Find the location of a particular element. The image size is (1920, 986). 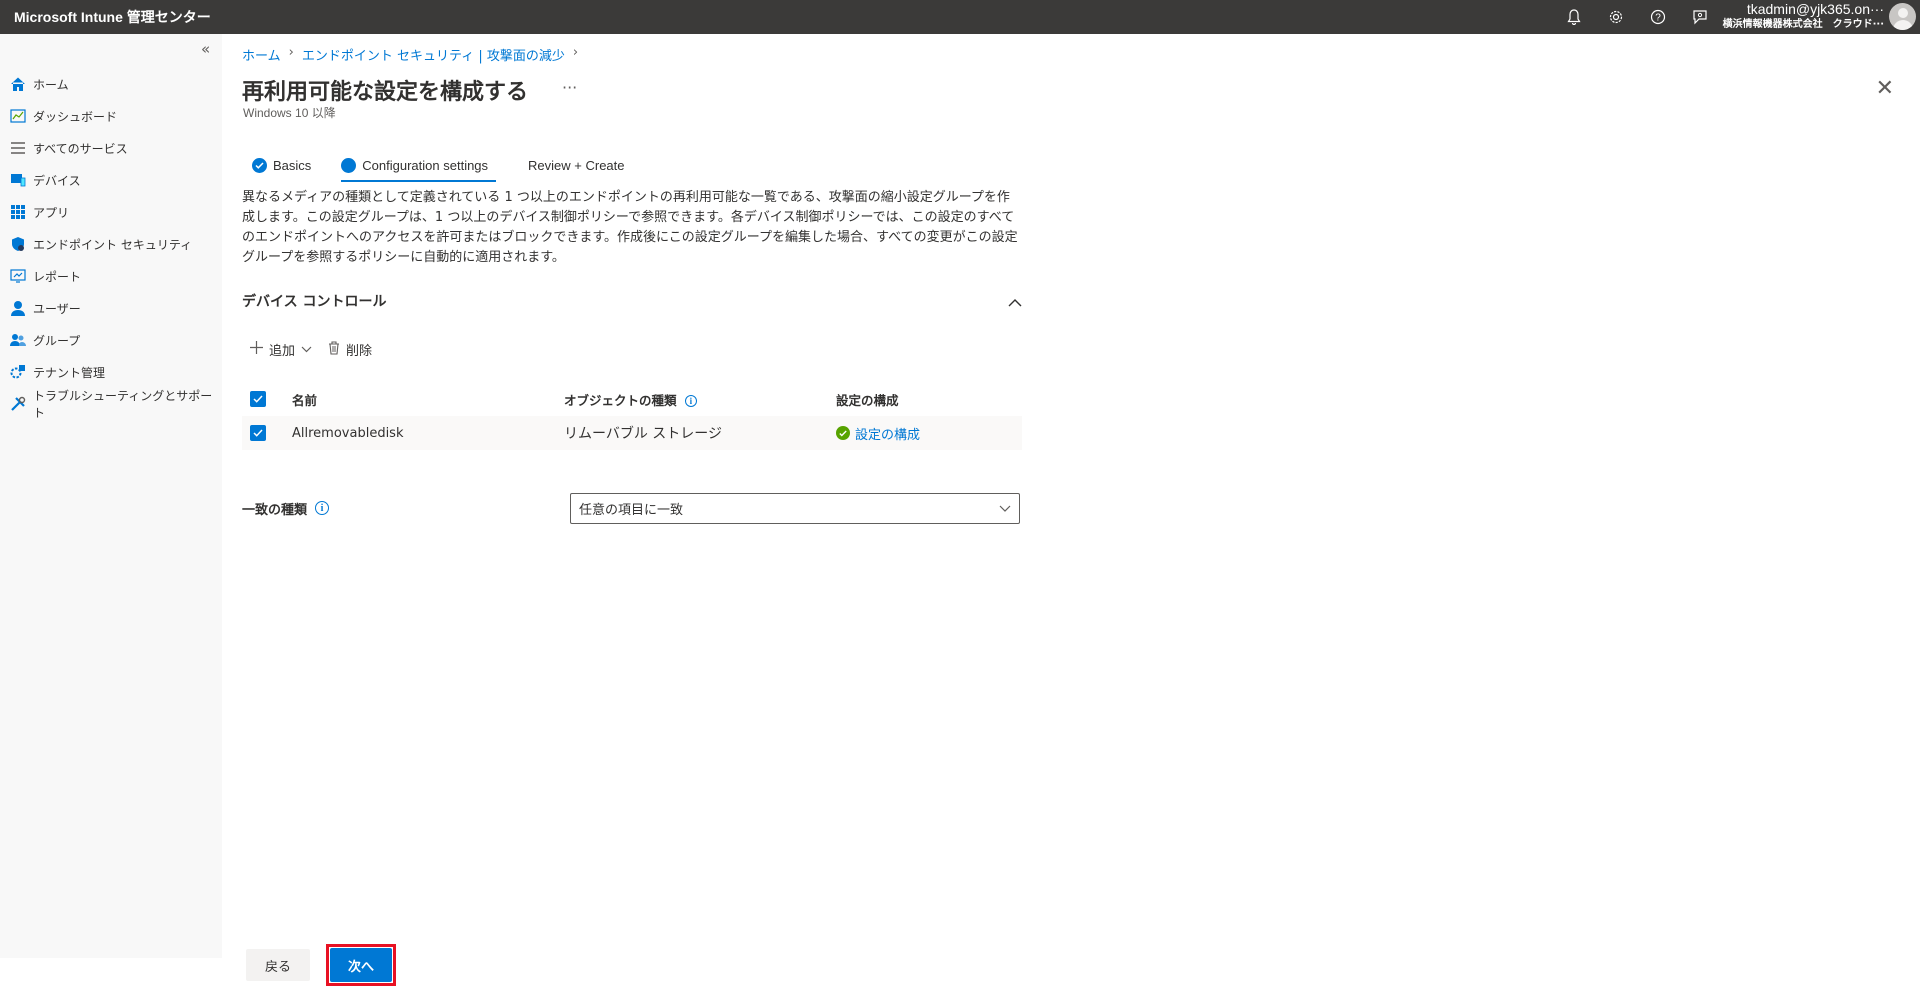

account-info: tkadmin@yjk365.on··· 横浜情報機器株式会社 クラウド··· is located at coordinates (1803, 17).